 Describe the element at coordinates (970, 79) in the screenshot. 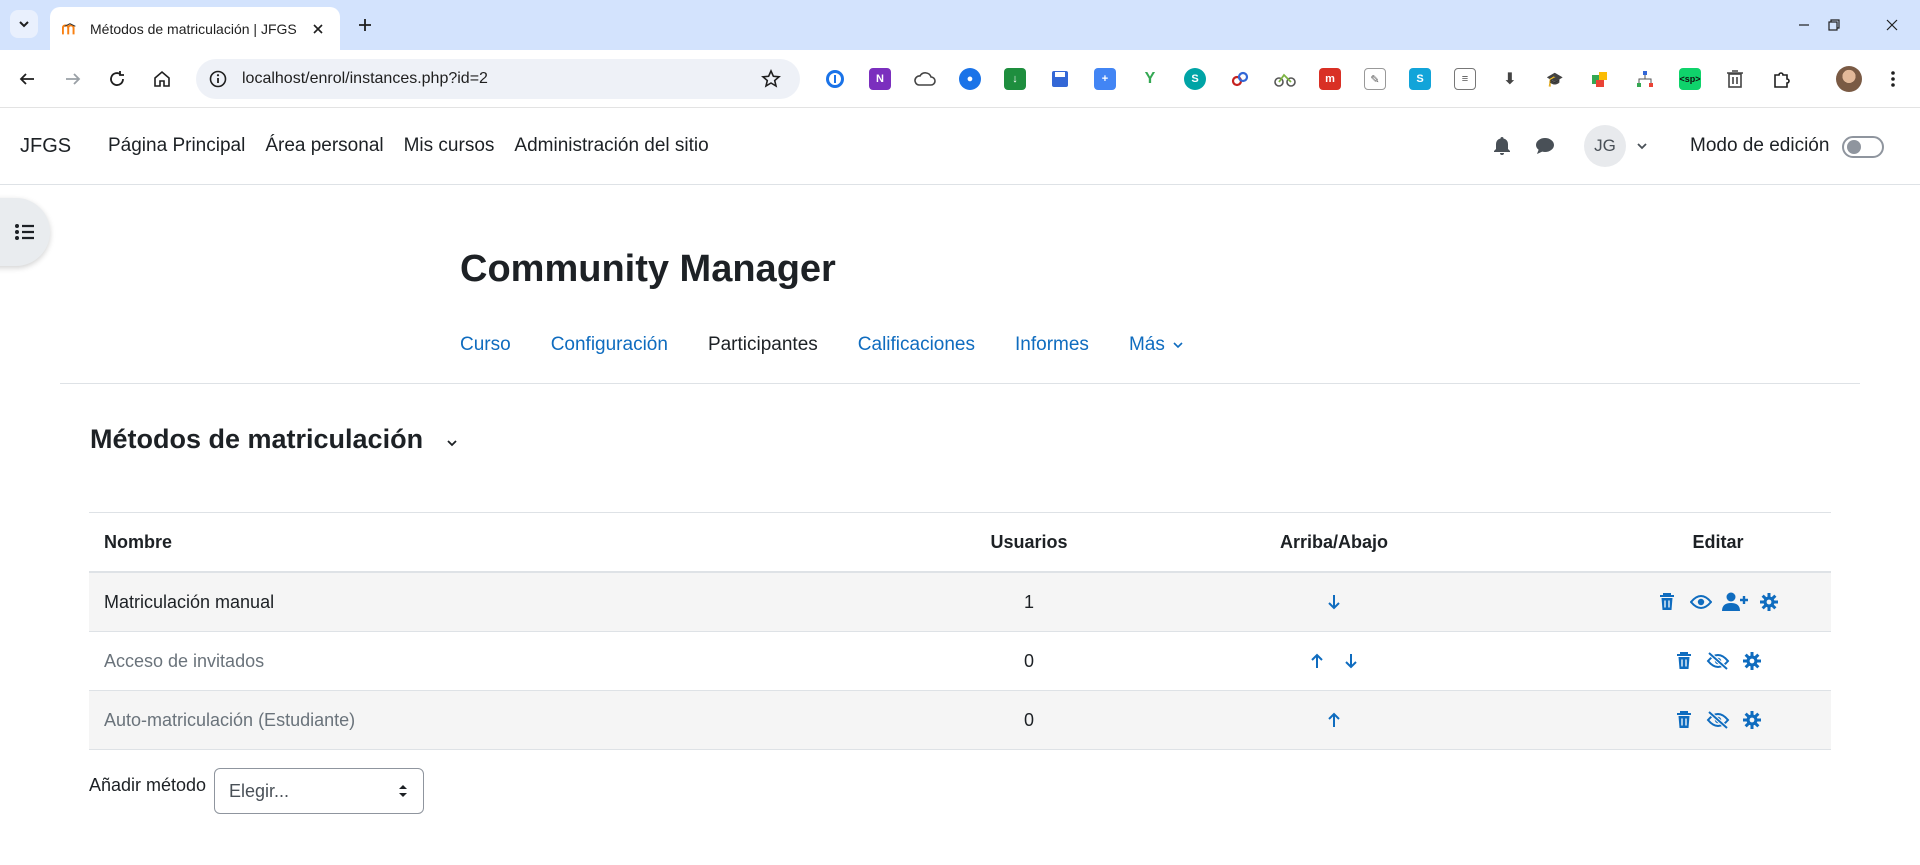

I see `account-extension-icon: ●` at that location.